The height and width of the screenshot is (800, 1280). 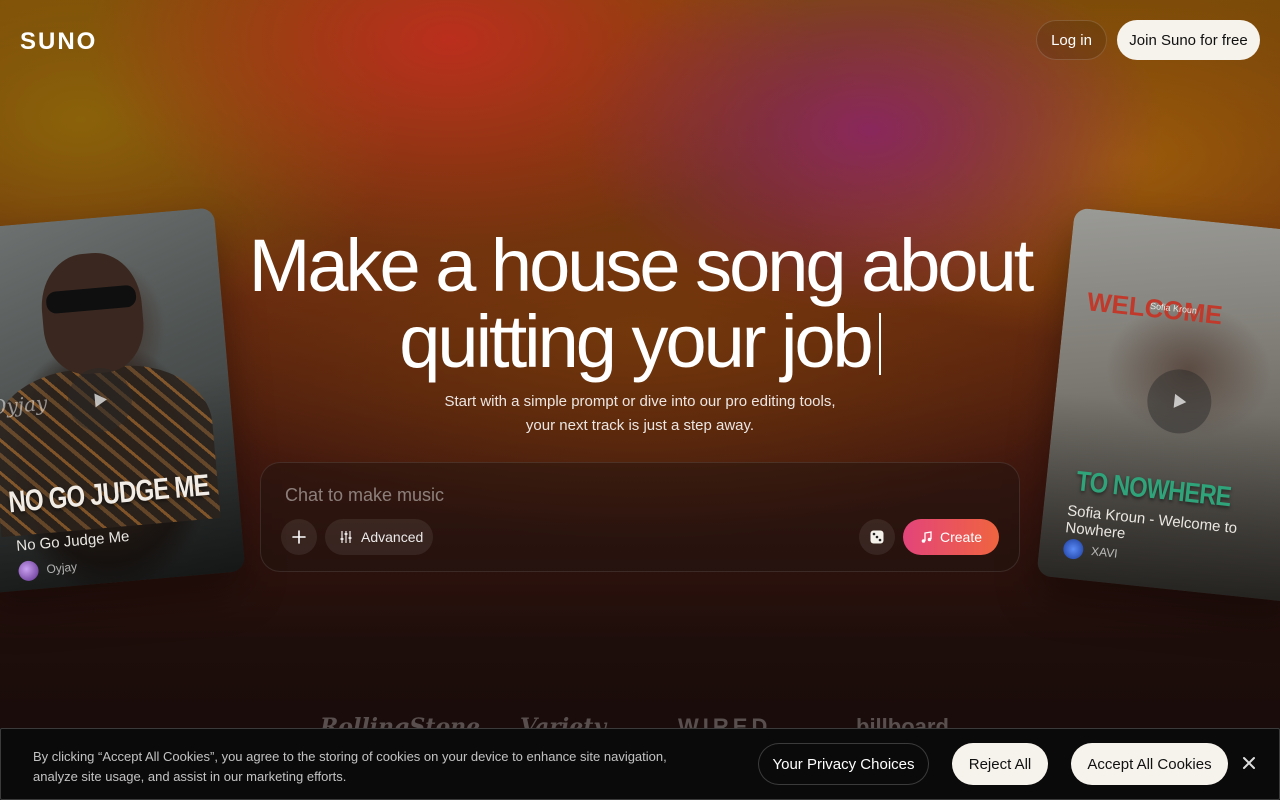 What do you see at coordinates (635, 495) in the screenshot?
I see `chat-input` at bounding box center [635, 495].